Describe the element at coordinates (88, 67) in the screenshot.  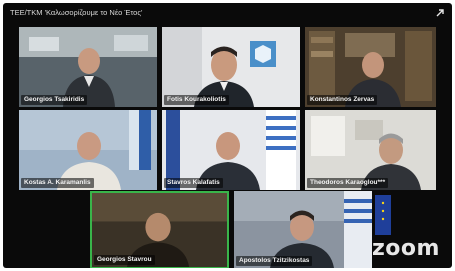
I see `video-tile-1: Georgios Tsakiridis` at that location.